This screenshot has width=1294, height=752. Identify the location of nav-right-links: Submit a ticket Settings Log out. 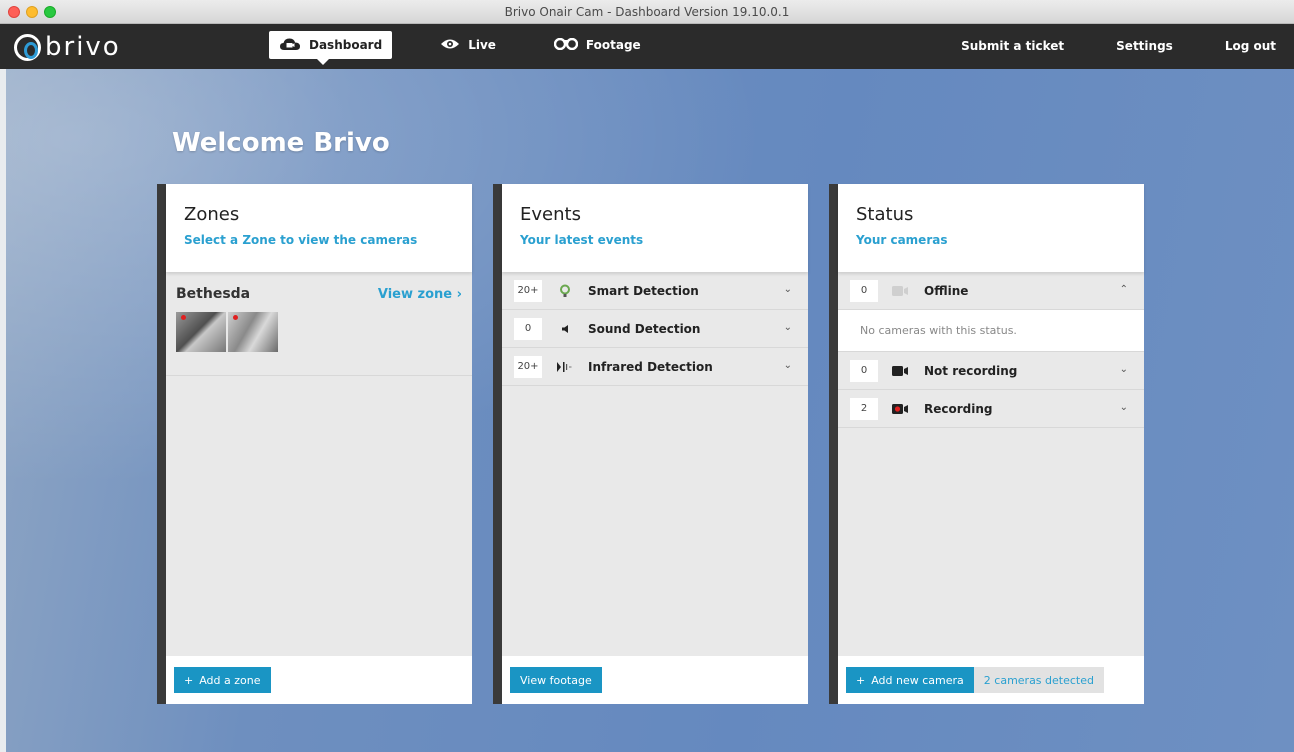
(1118, 46).